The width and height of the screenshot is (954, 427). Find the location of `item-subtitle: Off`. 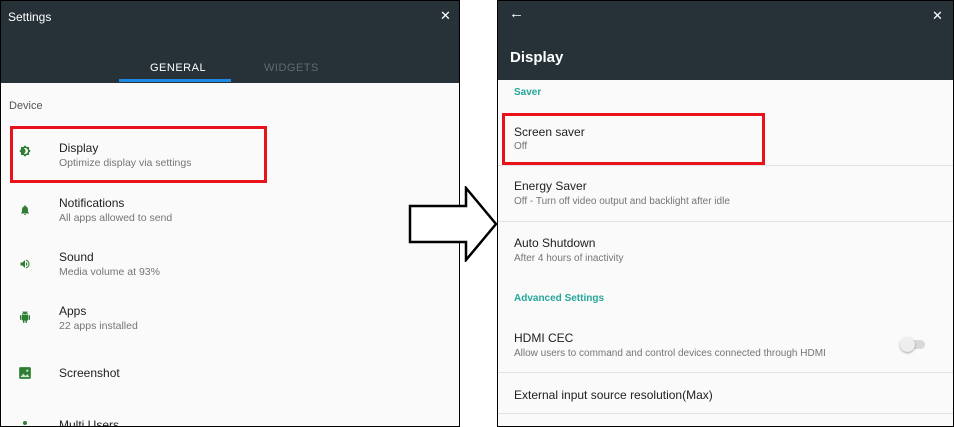

item-subtitle: Off is located at coordinates (521, 146).